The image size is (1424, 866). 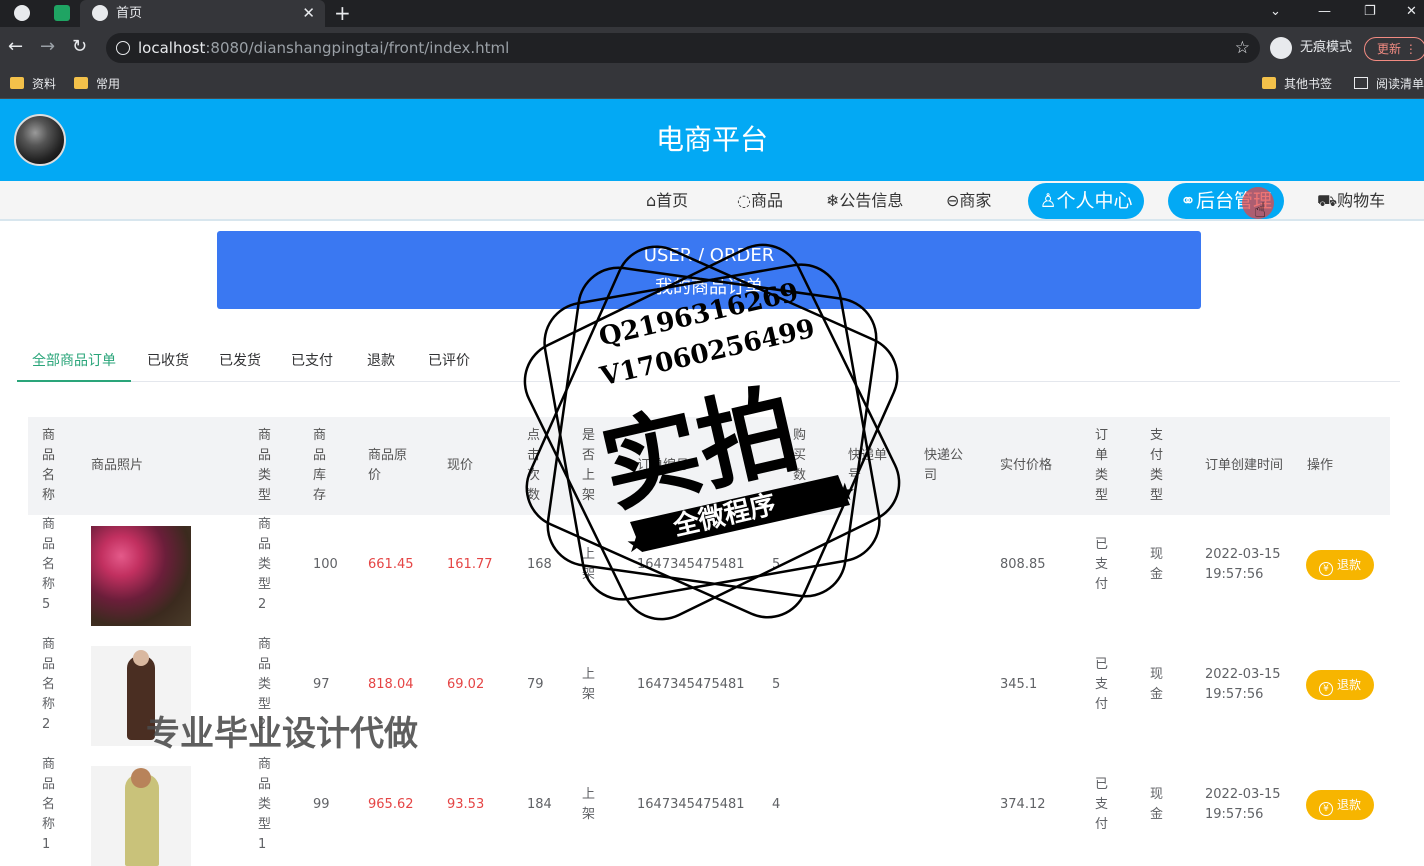 I want to click on table-cell: 79, so click(x=535, y=684).